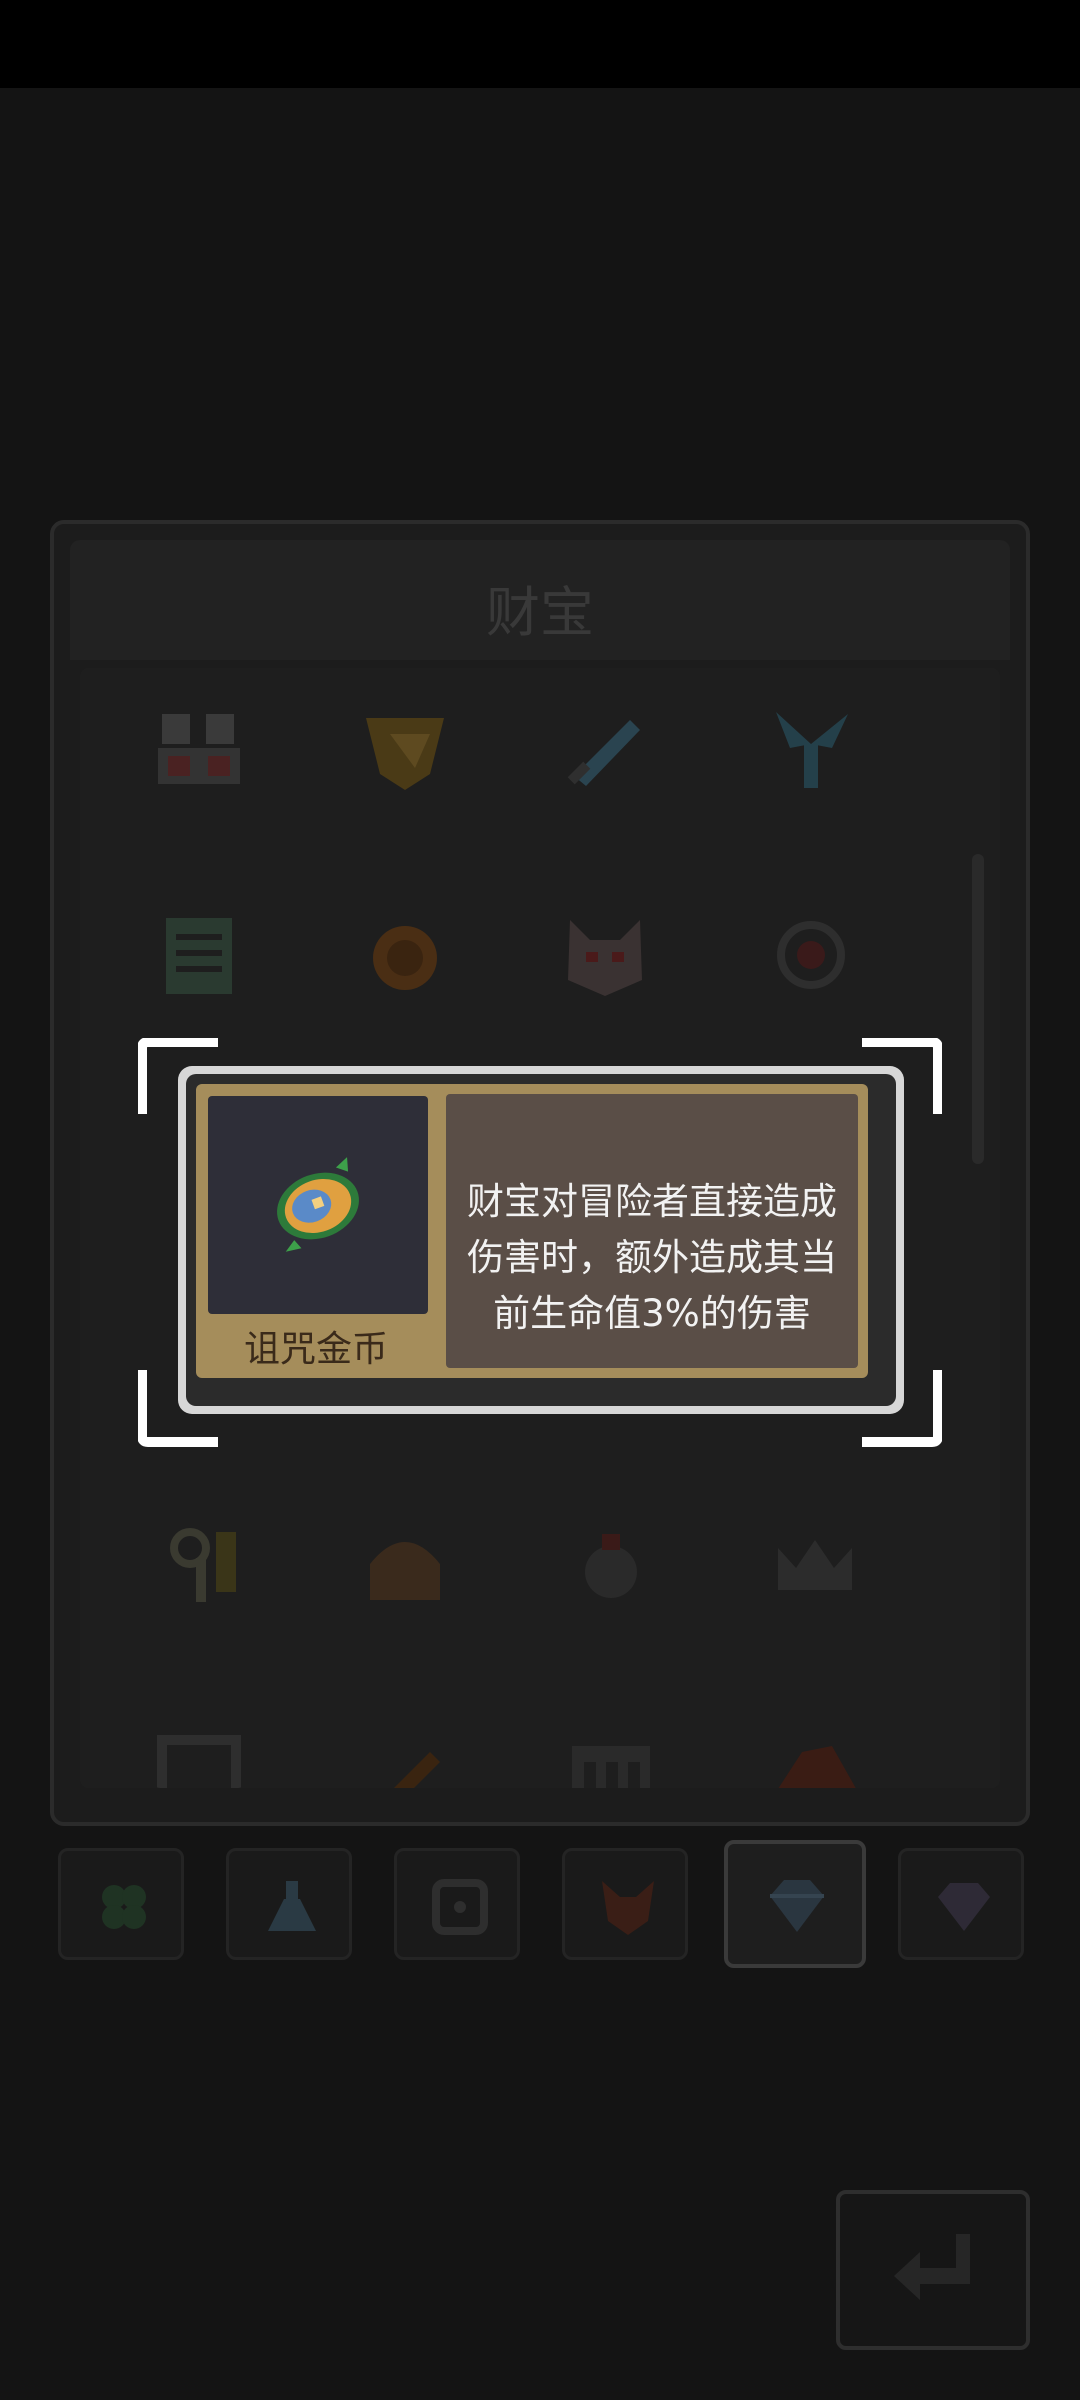 This screenshot has height=2400, width=1080. I want to click on chest-icon, so click(199, 749).